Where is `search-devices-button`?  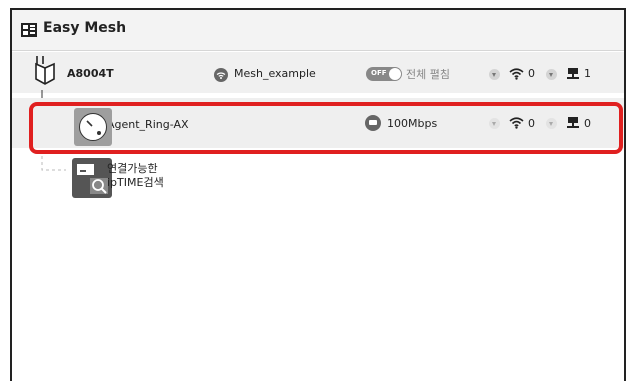 search-devices-button is located at coordinates (92, 178).